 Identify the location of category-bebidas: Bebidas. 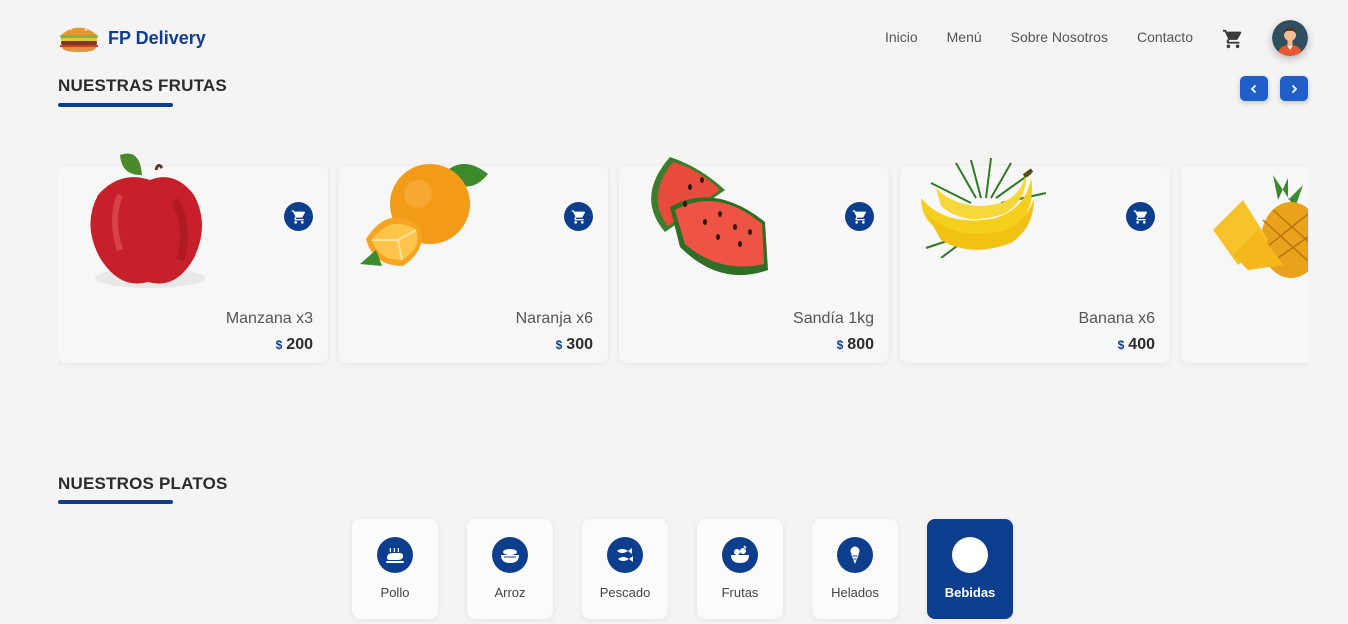
(970, 569).